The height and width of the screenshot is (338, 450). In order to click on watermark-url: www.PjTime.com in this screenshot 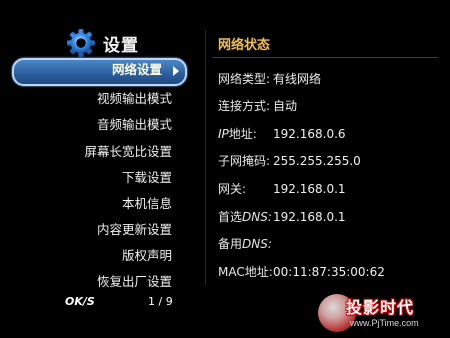, I will do `click(384, 323)`.